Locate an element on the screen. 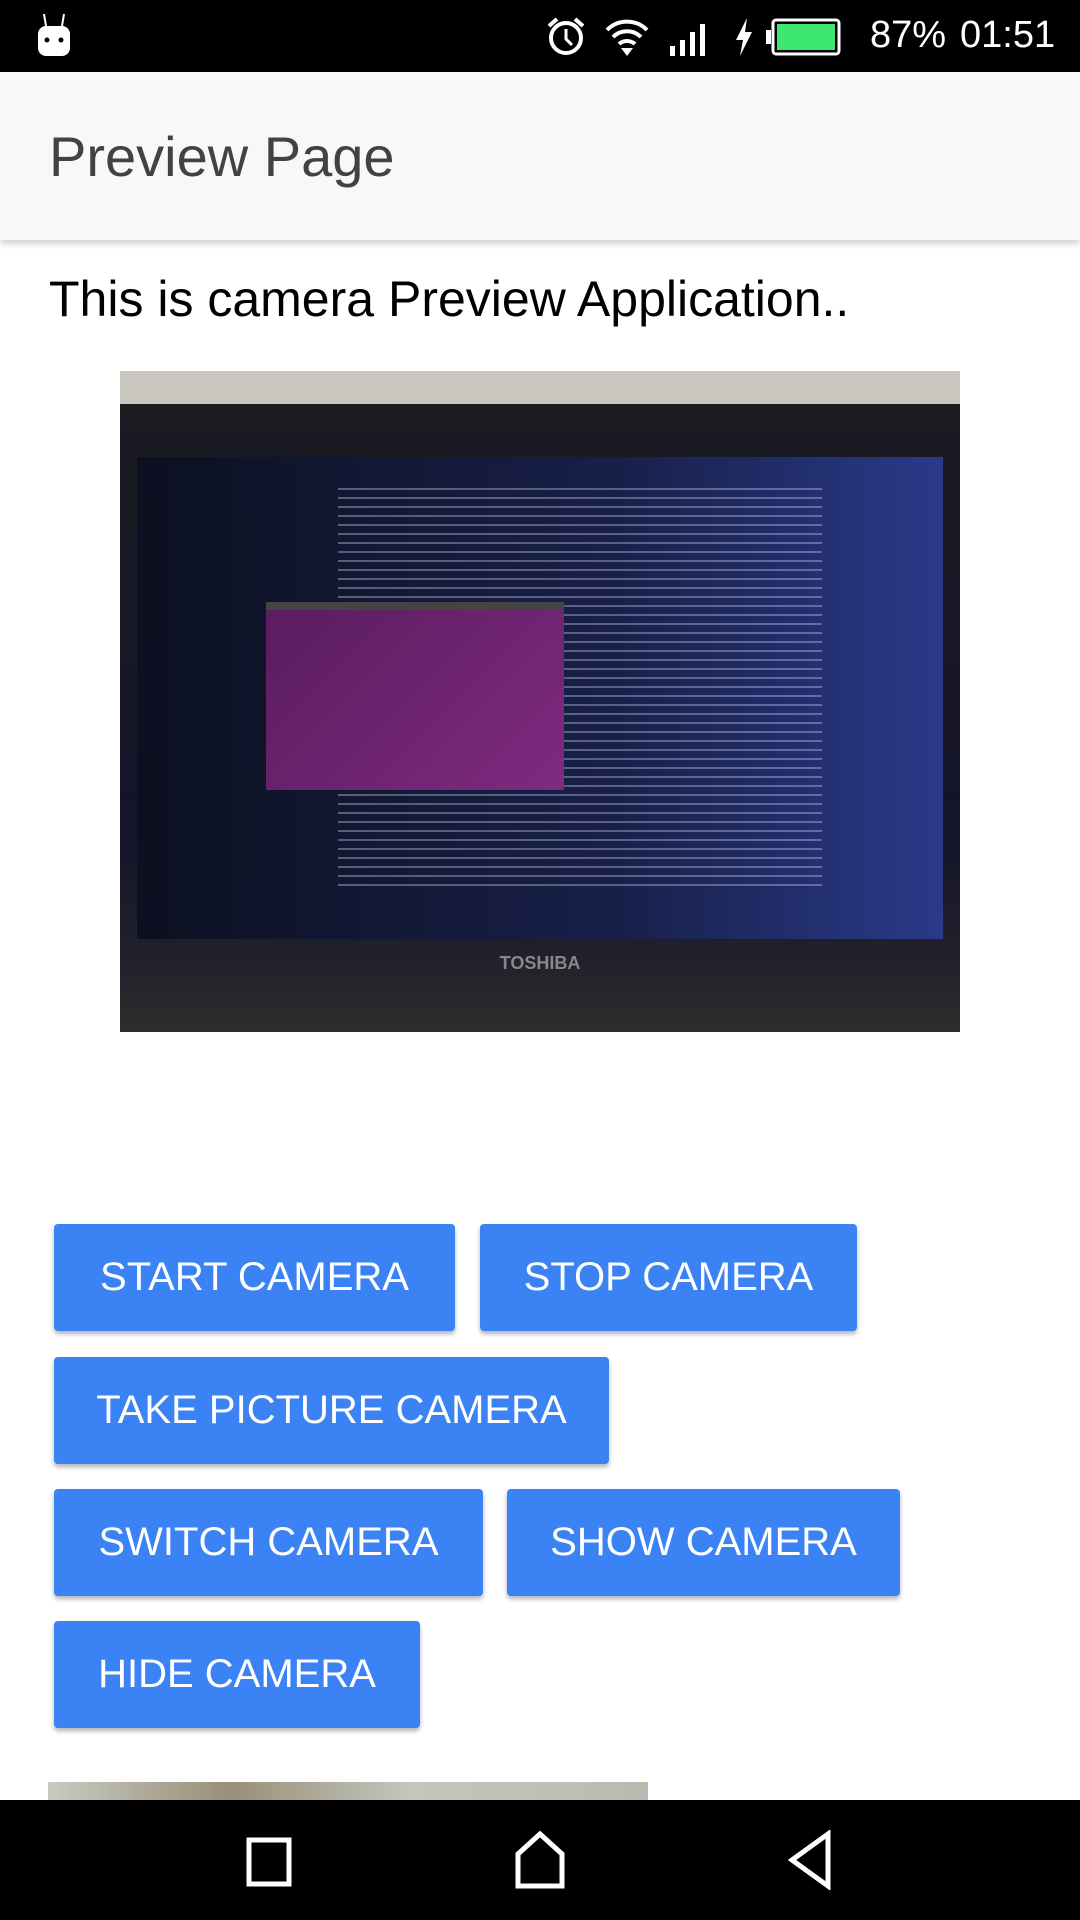 Image resolution: width=1080 pixels, height=1920 pixels. recents-icon is located at coordinates (270, 1860).